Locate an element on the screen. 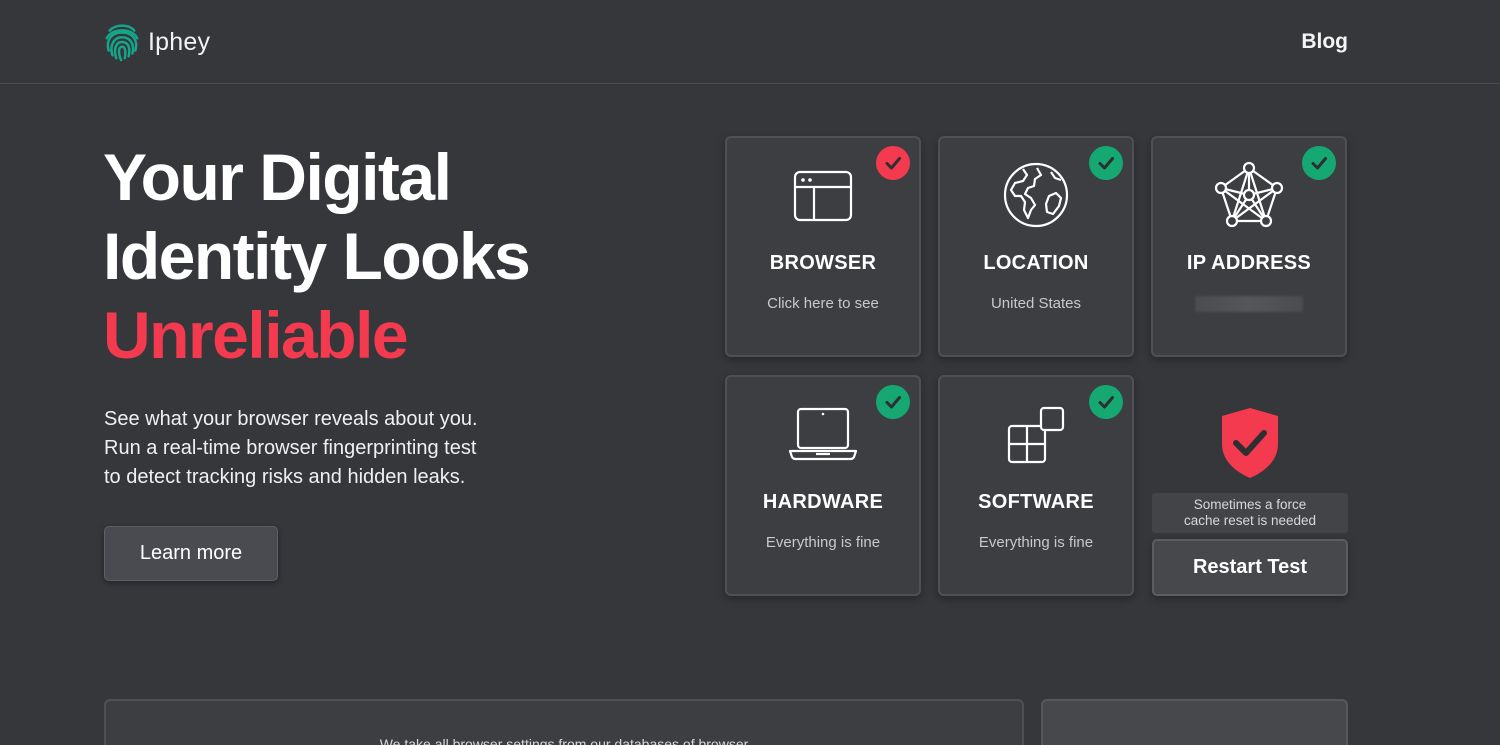 The width and height of the screenshot is (1500, 745). shield-check-icon is located at coordinates (1250, 443).